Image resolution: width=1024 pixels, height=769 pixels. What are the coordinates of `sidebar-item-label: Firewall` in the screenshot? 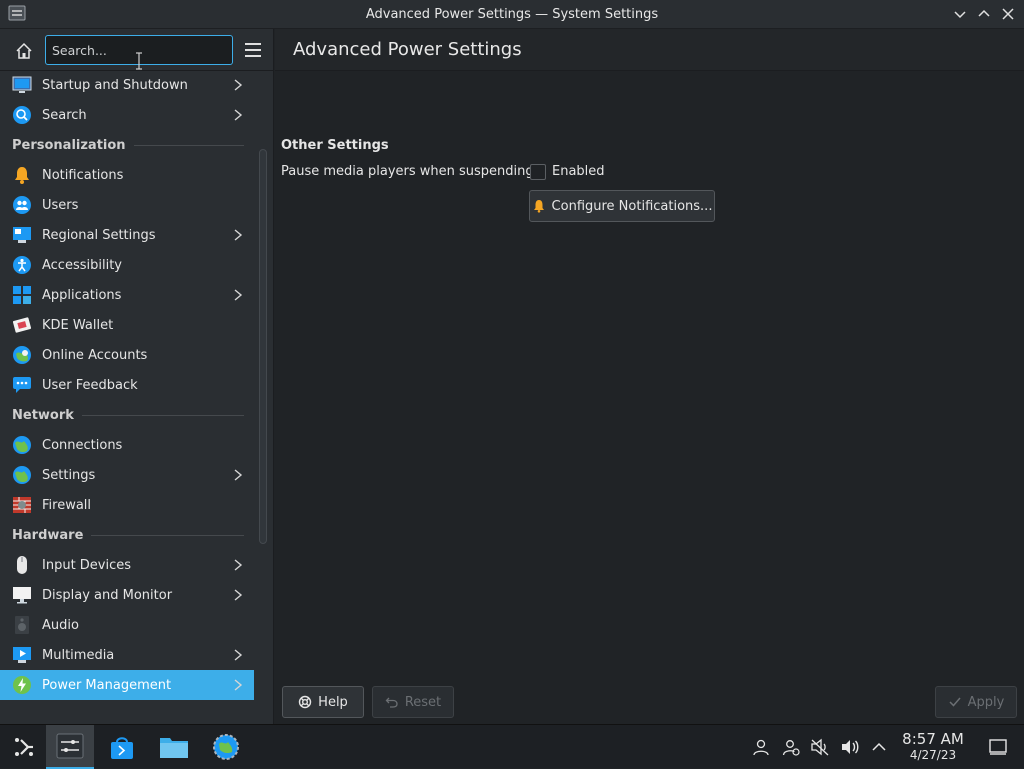 It's located at (67, 505).